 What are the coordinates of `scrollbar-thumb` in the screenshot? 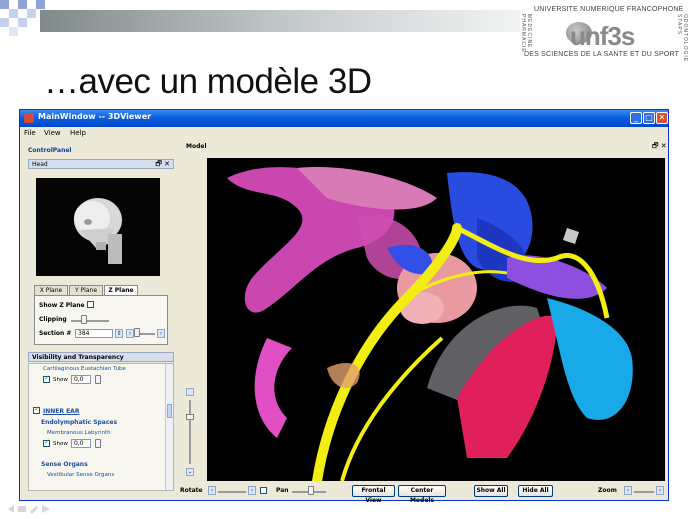 It's located at (169, 411).